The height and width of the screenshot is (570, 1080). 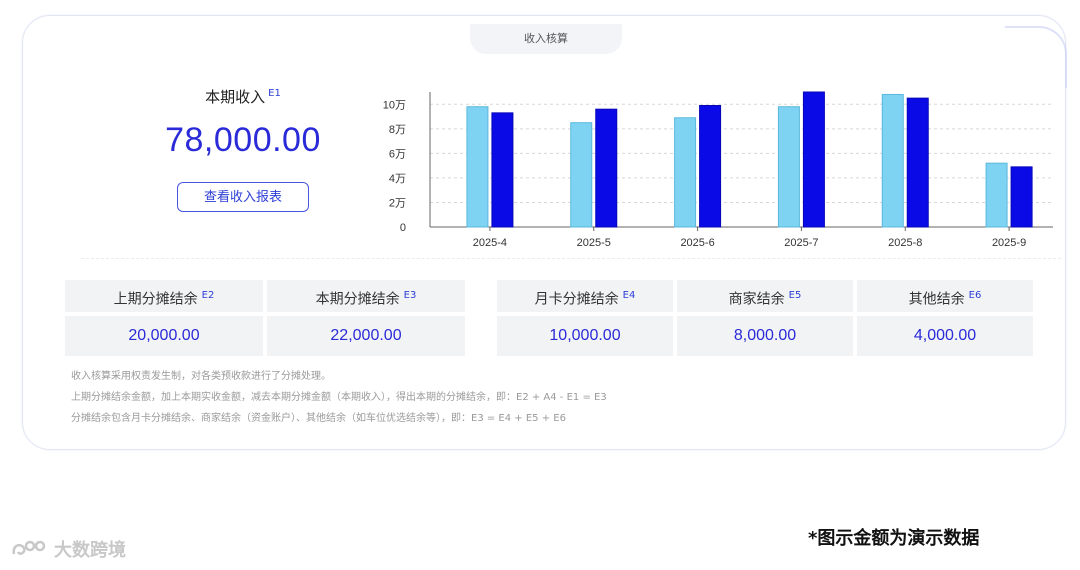 I want to click on balance-header: 其他结余 E6, so click(x=945, y=296).